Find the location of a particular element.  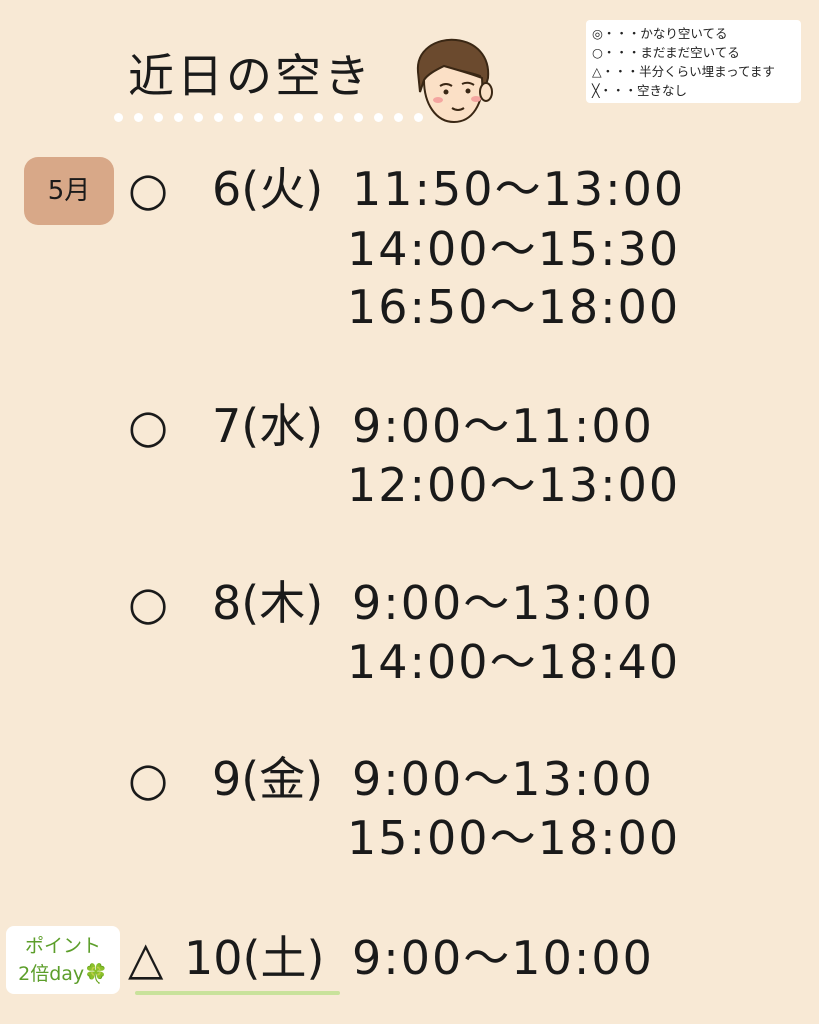

time-slot: 14:00〜15:30 is located at coordinates (514, 249).